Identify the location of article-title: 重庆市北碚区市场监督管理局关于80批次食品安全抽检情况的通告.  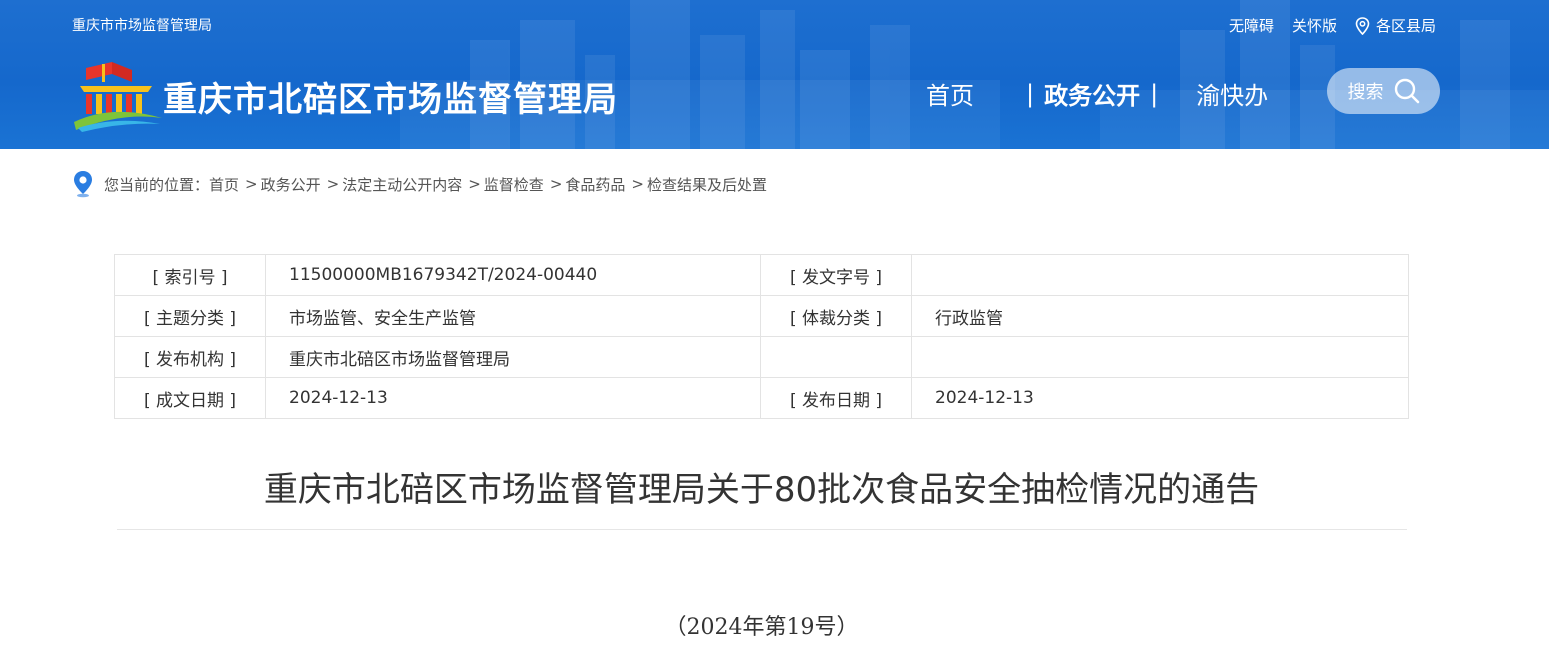
(761, 490).